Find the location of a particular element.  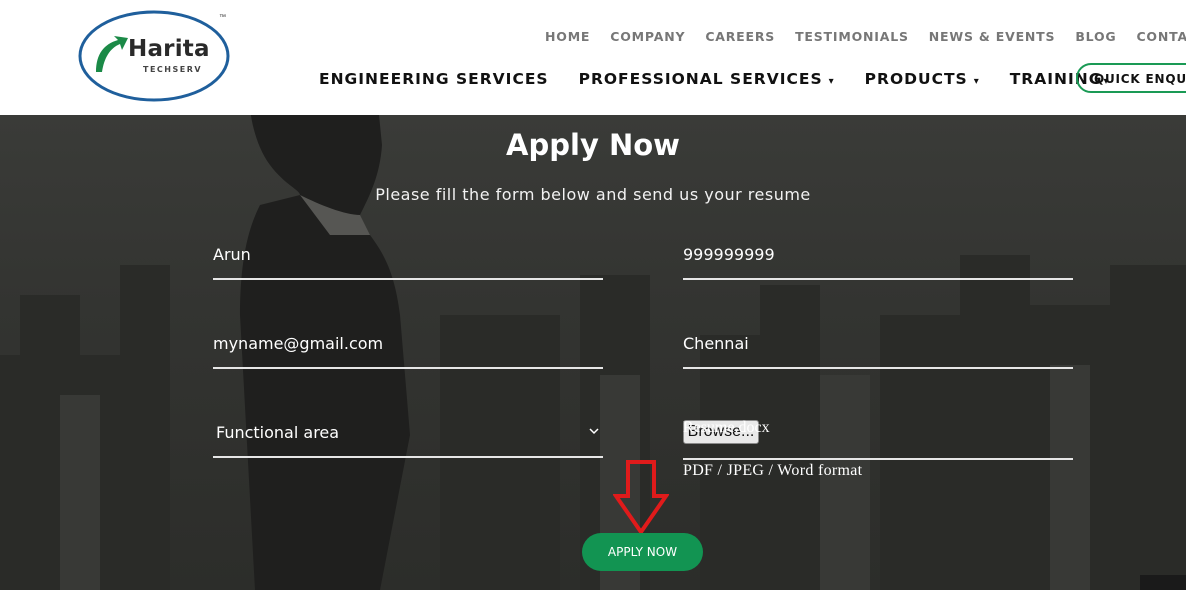

nav-careers: CAREERS is located at coordinates (740, 36).